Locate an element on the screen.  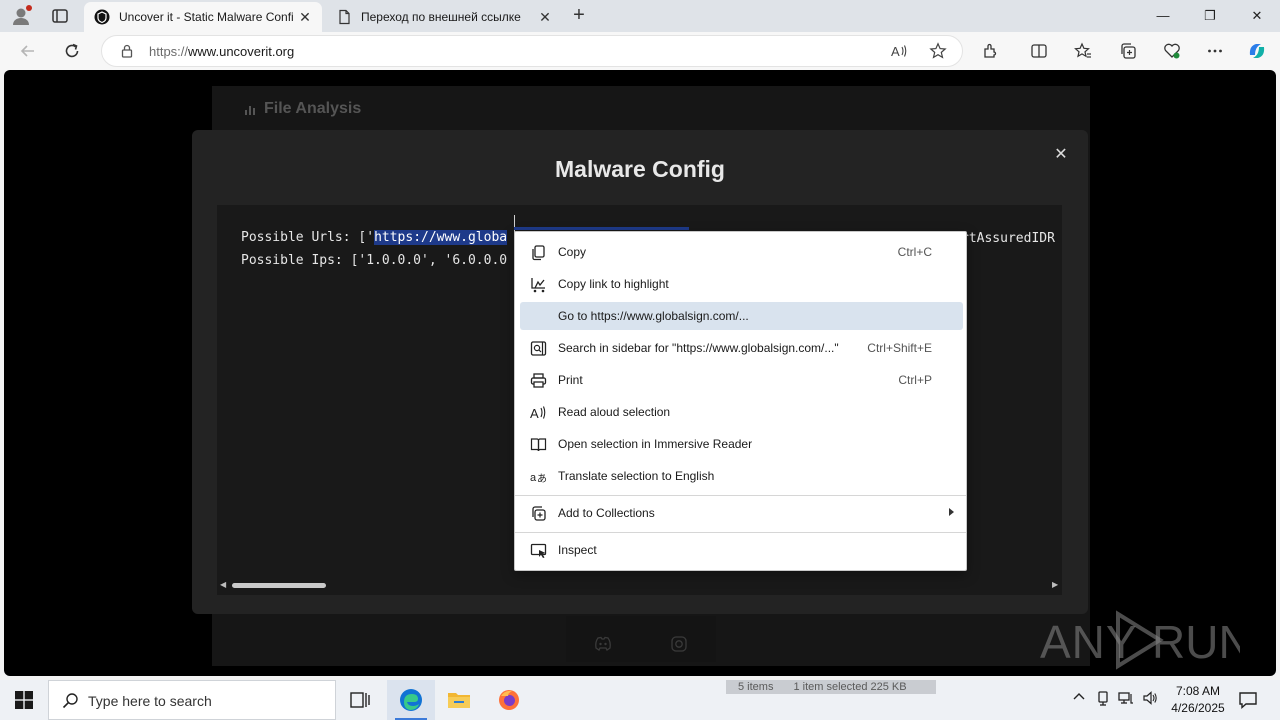
notification-dot is located at coordinates (29, 8).